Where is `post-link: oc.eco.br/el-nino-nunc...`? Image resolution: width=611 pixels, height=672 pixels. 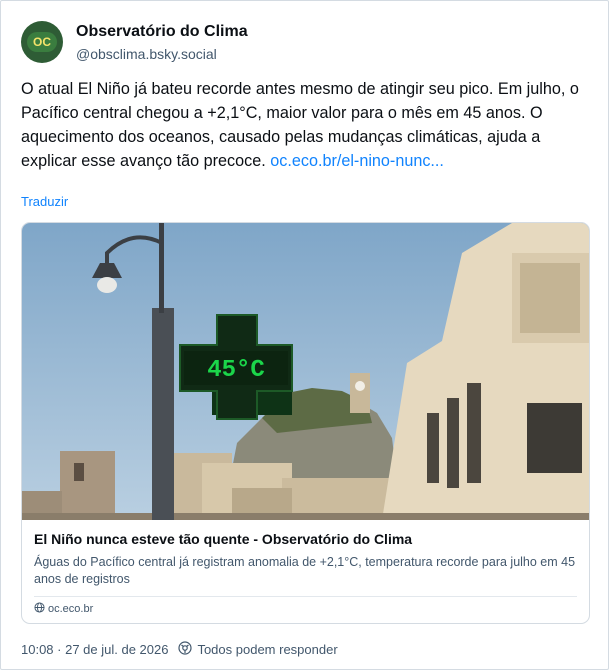 post-link: oc.eco.br/el-nino-nunc... is located at coordinates (357, 161).